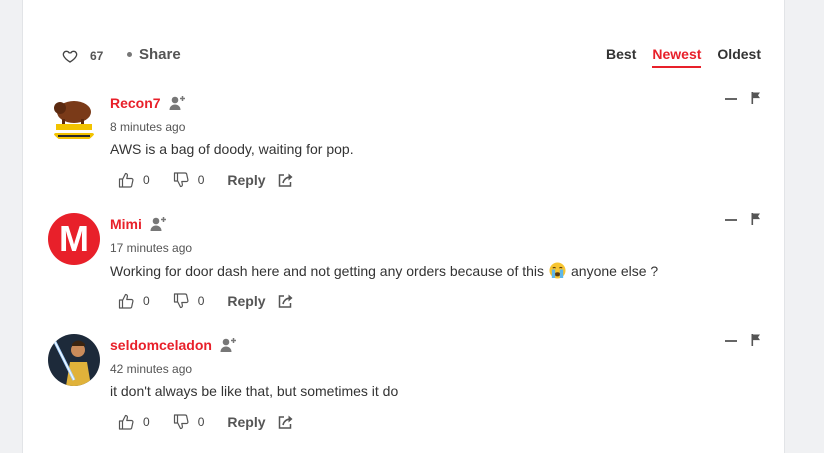 The width and height of the screenshot is (824, 453). Describe the element at coordinates (129, 54) in the screenshot. I see `bullet-separator` at that location.